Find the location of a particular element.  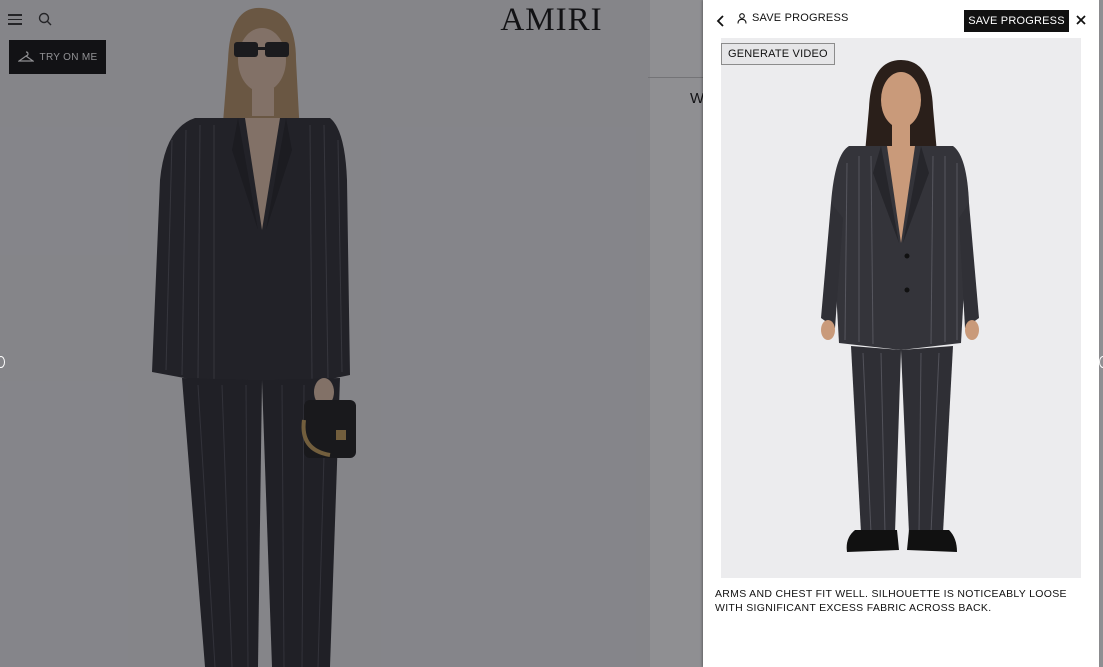

carousel-handle-right is located at coordinates (1101, 362).